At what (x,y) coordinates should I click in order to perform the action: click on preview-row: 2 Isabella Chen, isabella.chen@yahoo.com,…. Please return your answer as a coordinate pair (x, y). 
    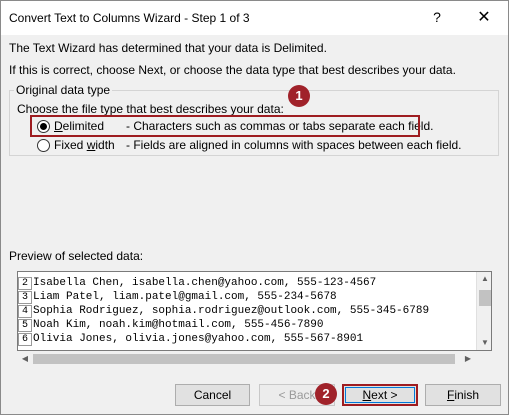
    Looking at the image, I should click on (247, 283).